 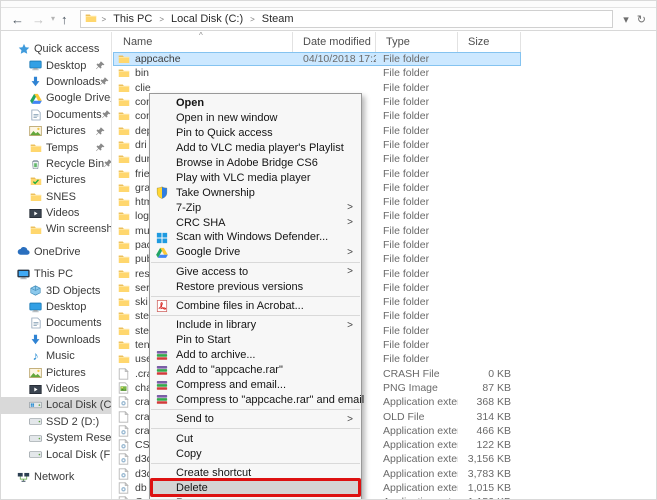 What do you see at coordinates (38, 19) in the screenshot?
I see `forward-button: →` at bounding box center [38, 19].